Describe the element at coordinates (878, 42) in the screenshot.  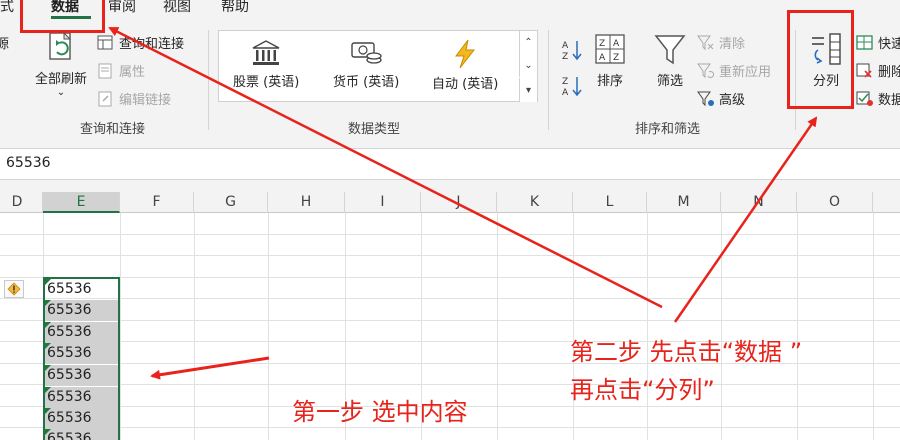
I see `flash-fill-button: 快速` at that location.